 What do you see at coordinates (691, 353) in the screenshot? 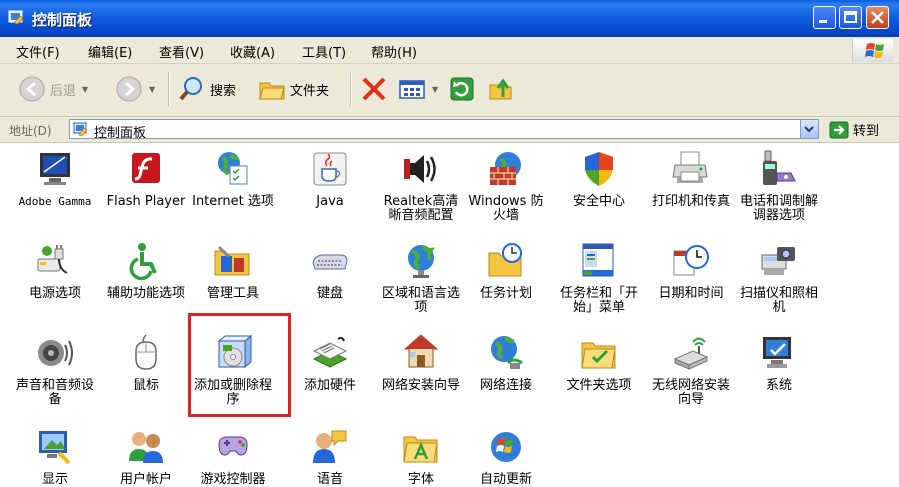
I see `wireless-icon` at bounding box center [691, 353].